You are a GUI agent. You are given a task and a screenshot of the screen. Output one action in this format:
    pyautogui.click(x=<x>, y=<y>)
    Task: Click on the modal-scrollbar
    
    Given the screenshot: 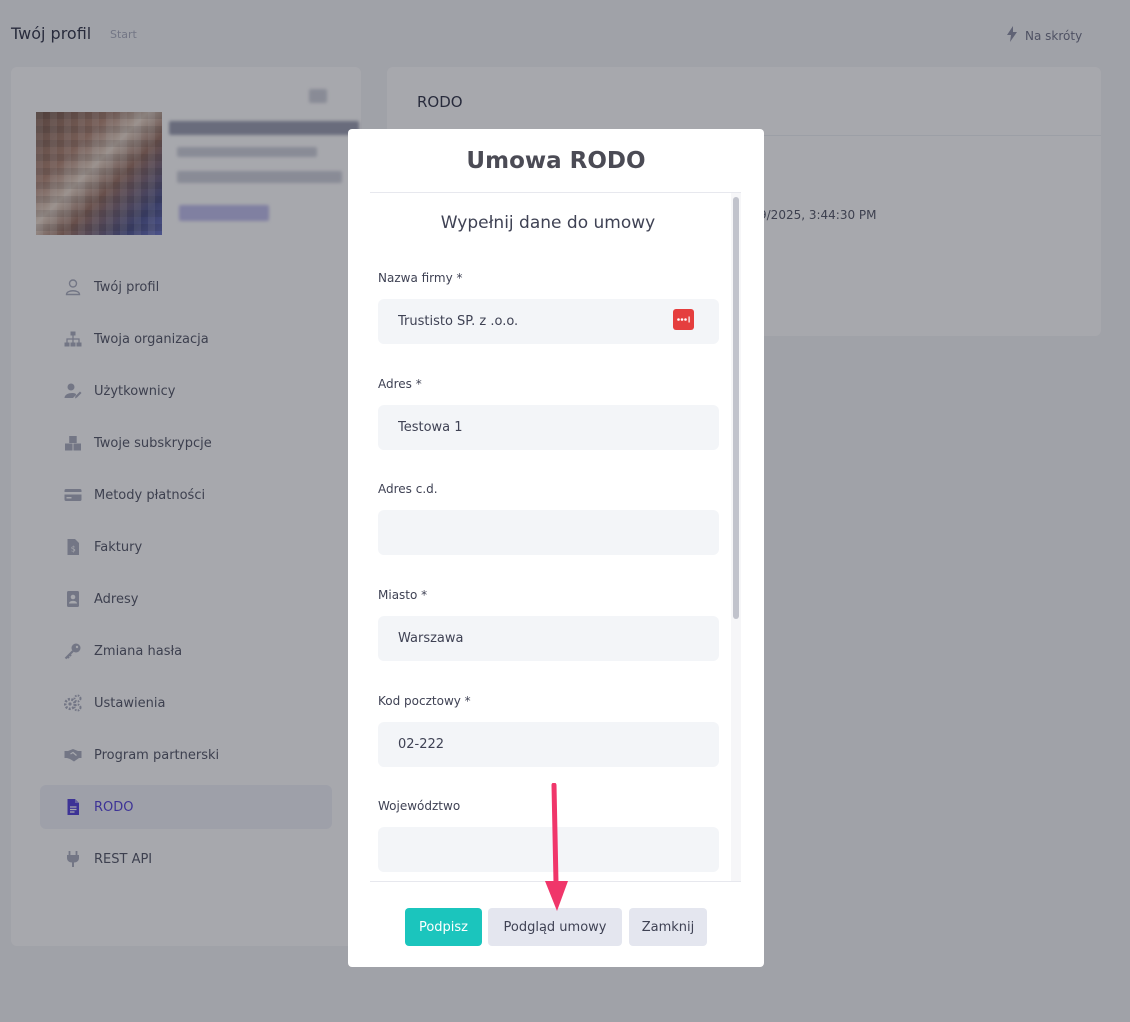 What is the action you would take?
    pyautogui.click(x=736, y=537)
    